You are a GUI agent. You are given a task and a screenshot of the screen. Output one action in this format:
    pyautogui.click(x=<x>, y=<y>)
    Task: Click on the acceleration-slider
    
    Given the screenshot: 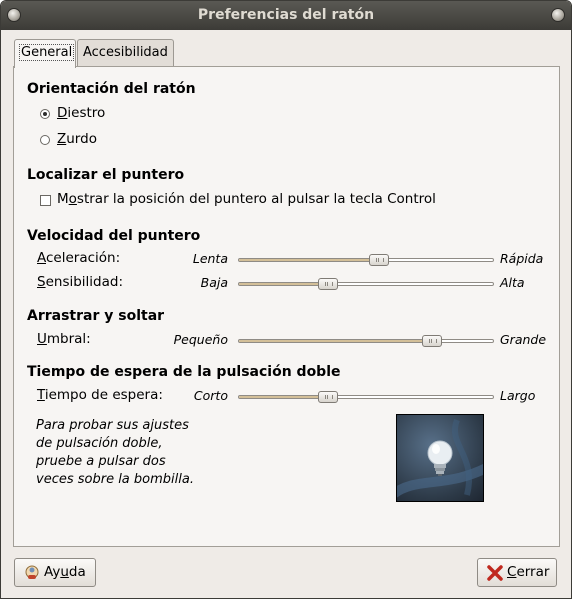 What is the action you would take?
    pyautogui.click(x=366, y=260)
    